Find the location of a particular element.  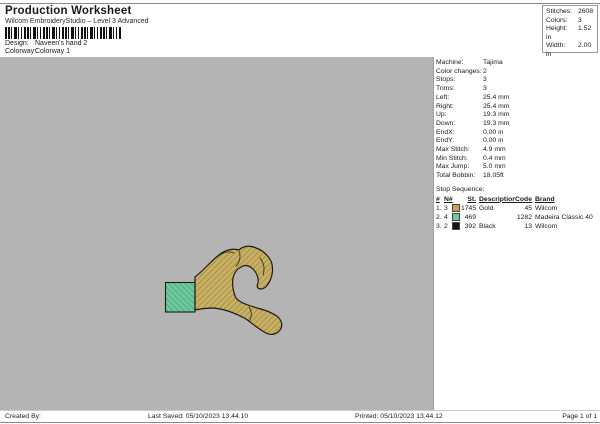

hand-shape is located at coordinates (238, 290).